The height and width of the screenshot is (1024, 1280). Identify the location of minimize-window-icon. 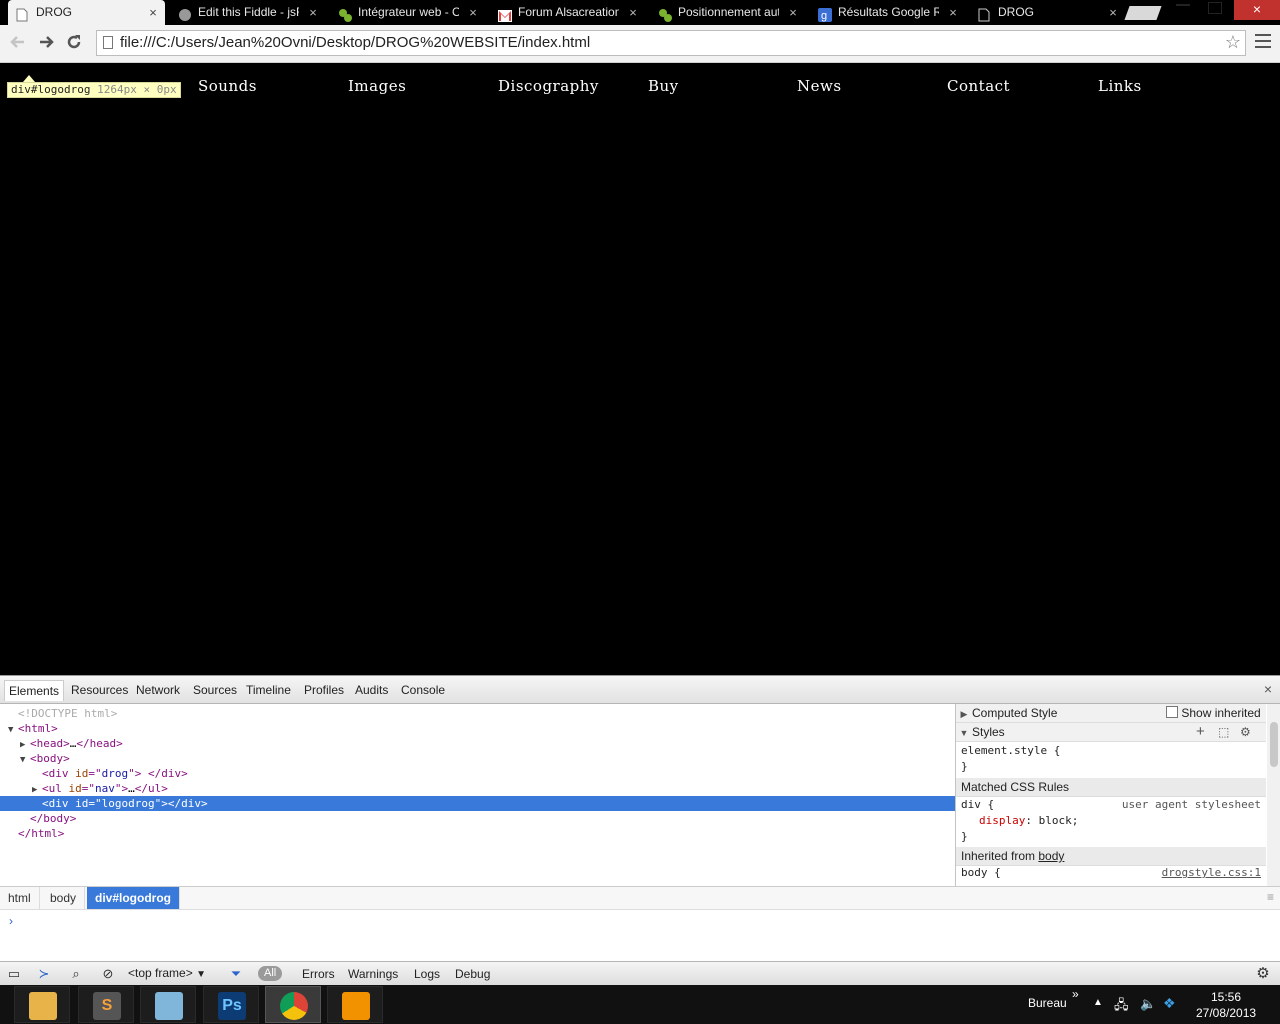
(1183, 5).